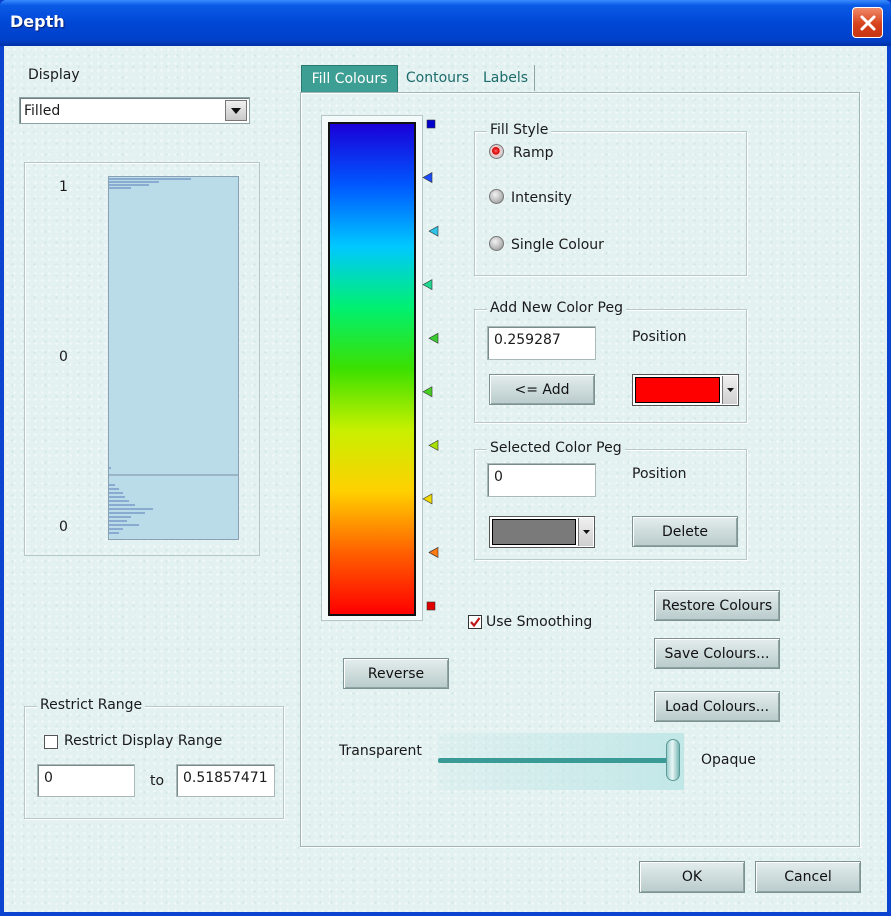  What do you see at coordinates (541, 198) in the screenshot?
I see `fill-style-label-intensity: Intensity` at bounding box center [541, 198].